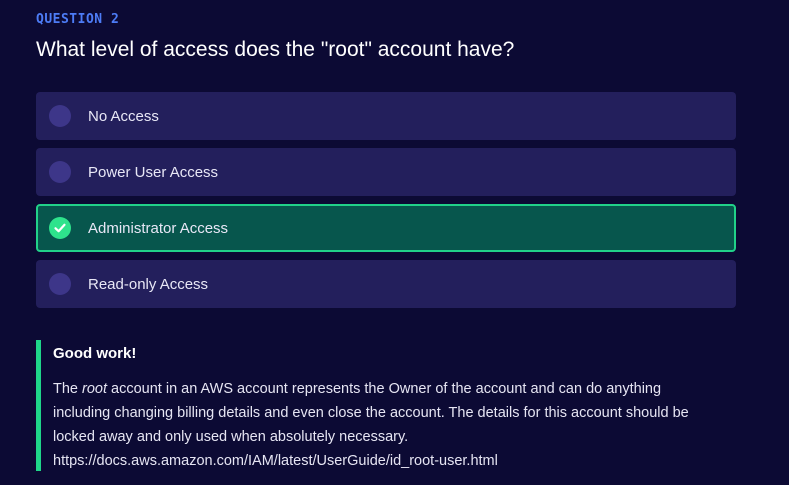 The height and width of the screenshot is (485, 789). What do you see at coordinates (386, 284) in the screenshot?
I see `option-read-only-access: Read-only Access` at bounding box center [386, 284].